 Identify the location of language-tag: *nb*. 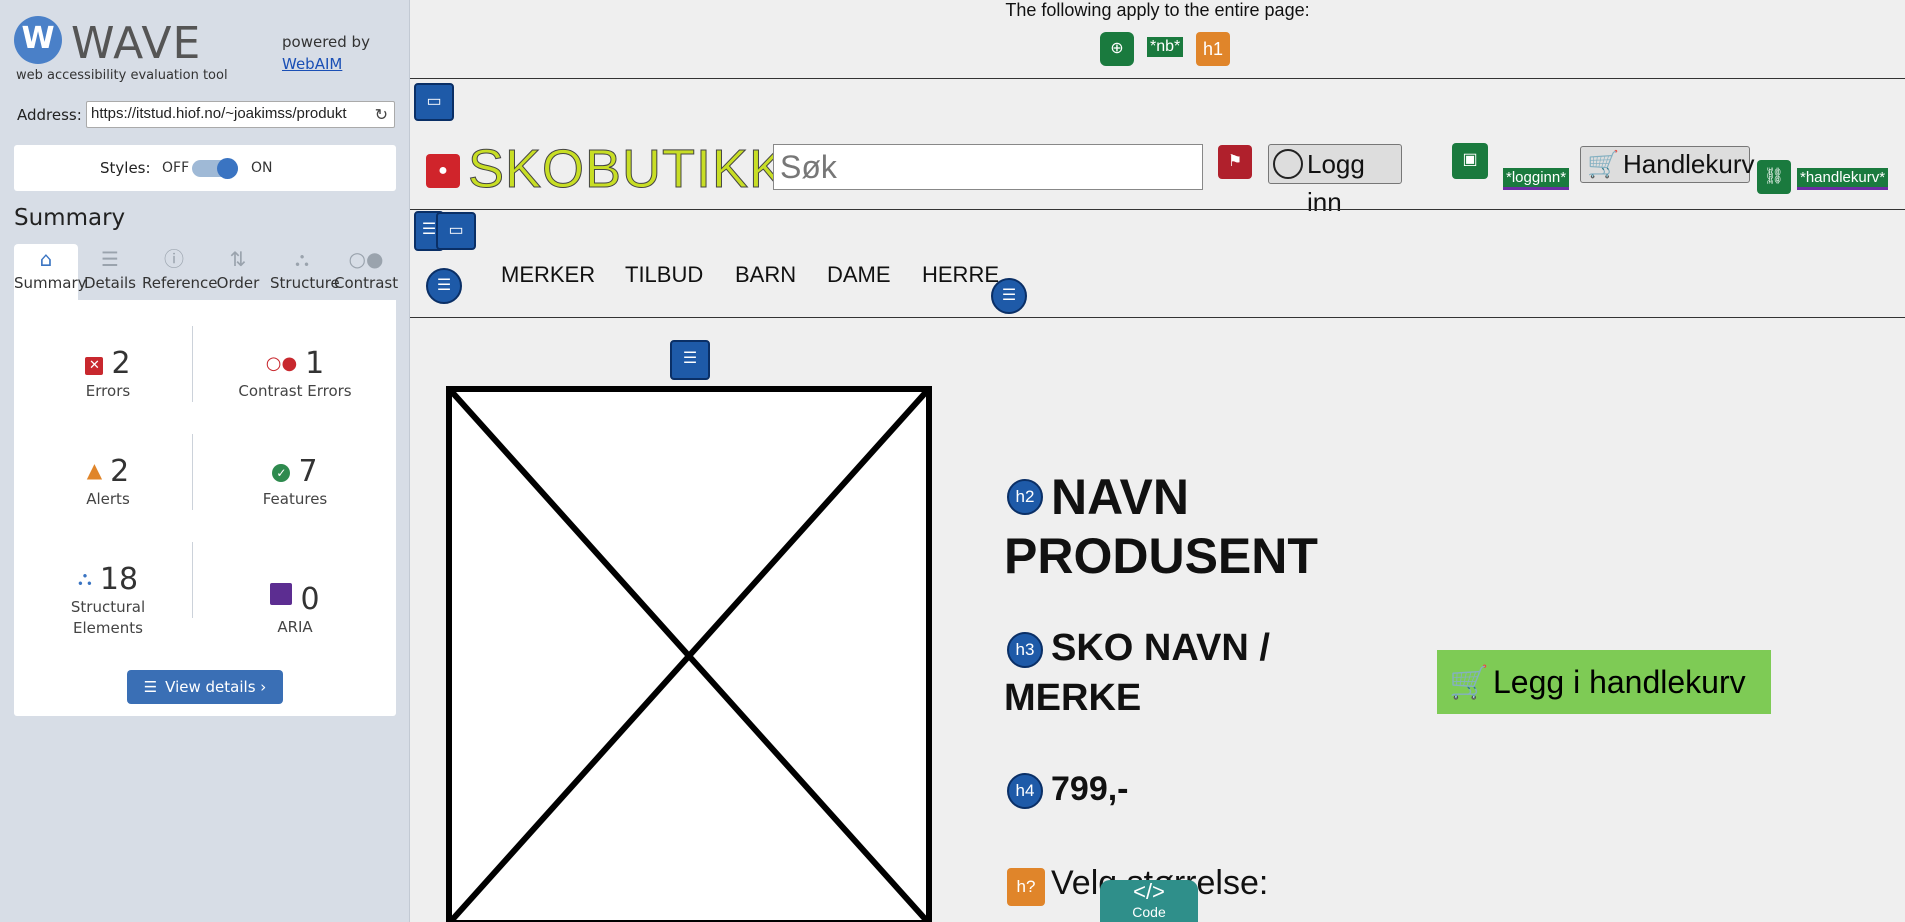
(1165, 47).